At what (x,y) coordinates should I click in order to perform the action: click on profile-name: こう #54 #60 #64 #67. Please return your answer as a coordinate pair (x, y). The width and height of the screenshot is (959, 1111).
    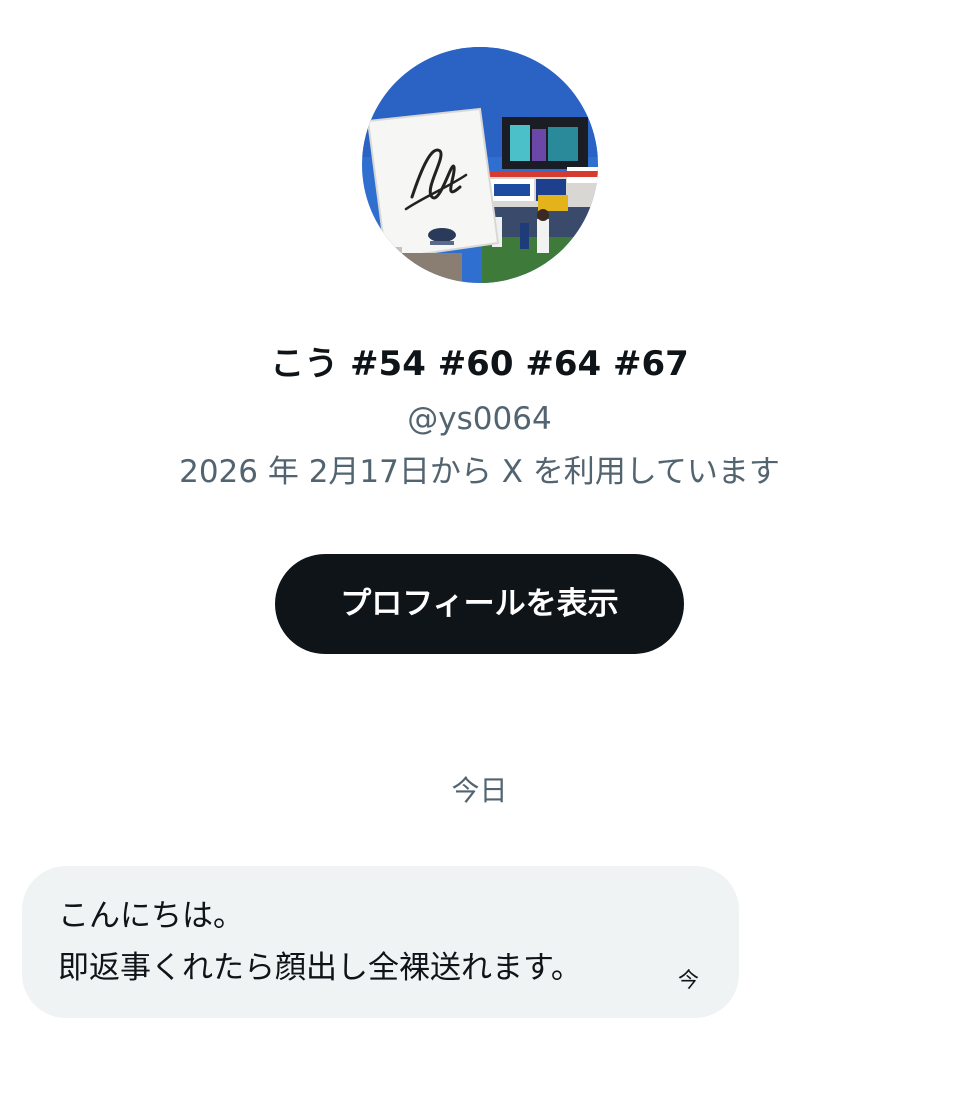
    Looking at the image, I should click on (479, 364).